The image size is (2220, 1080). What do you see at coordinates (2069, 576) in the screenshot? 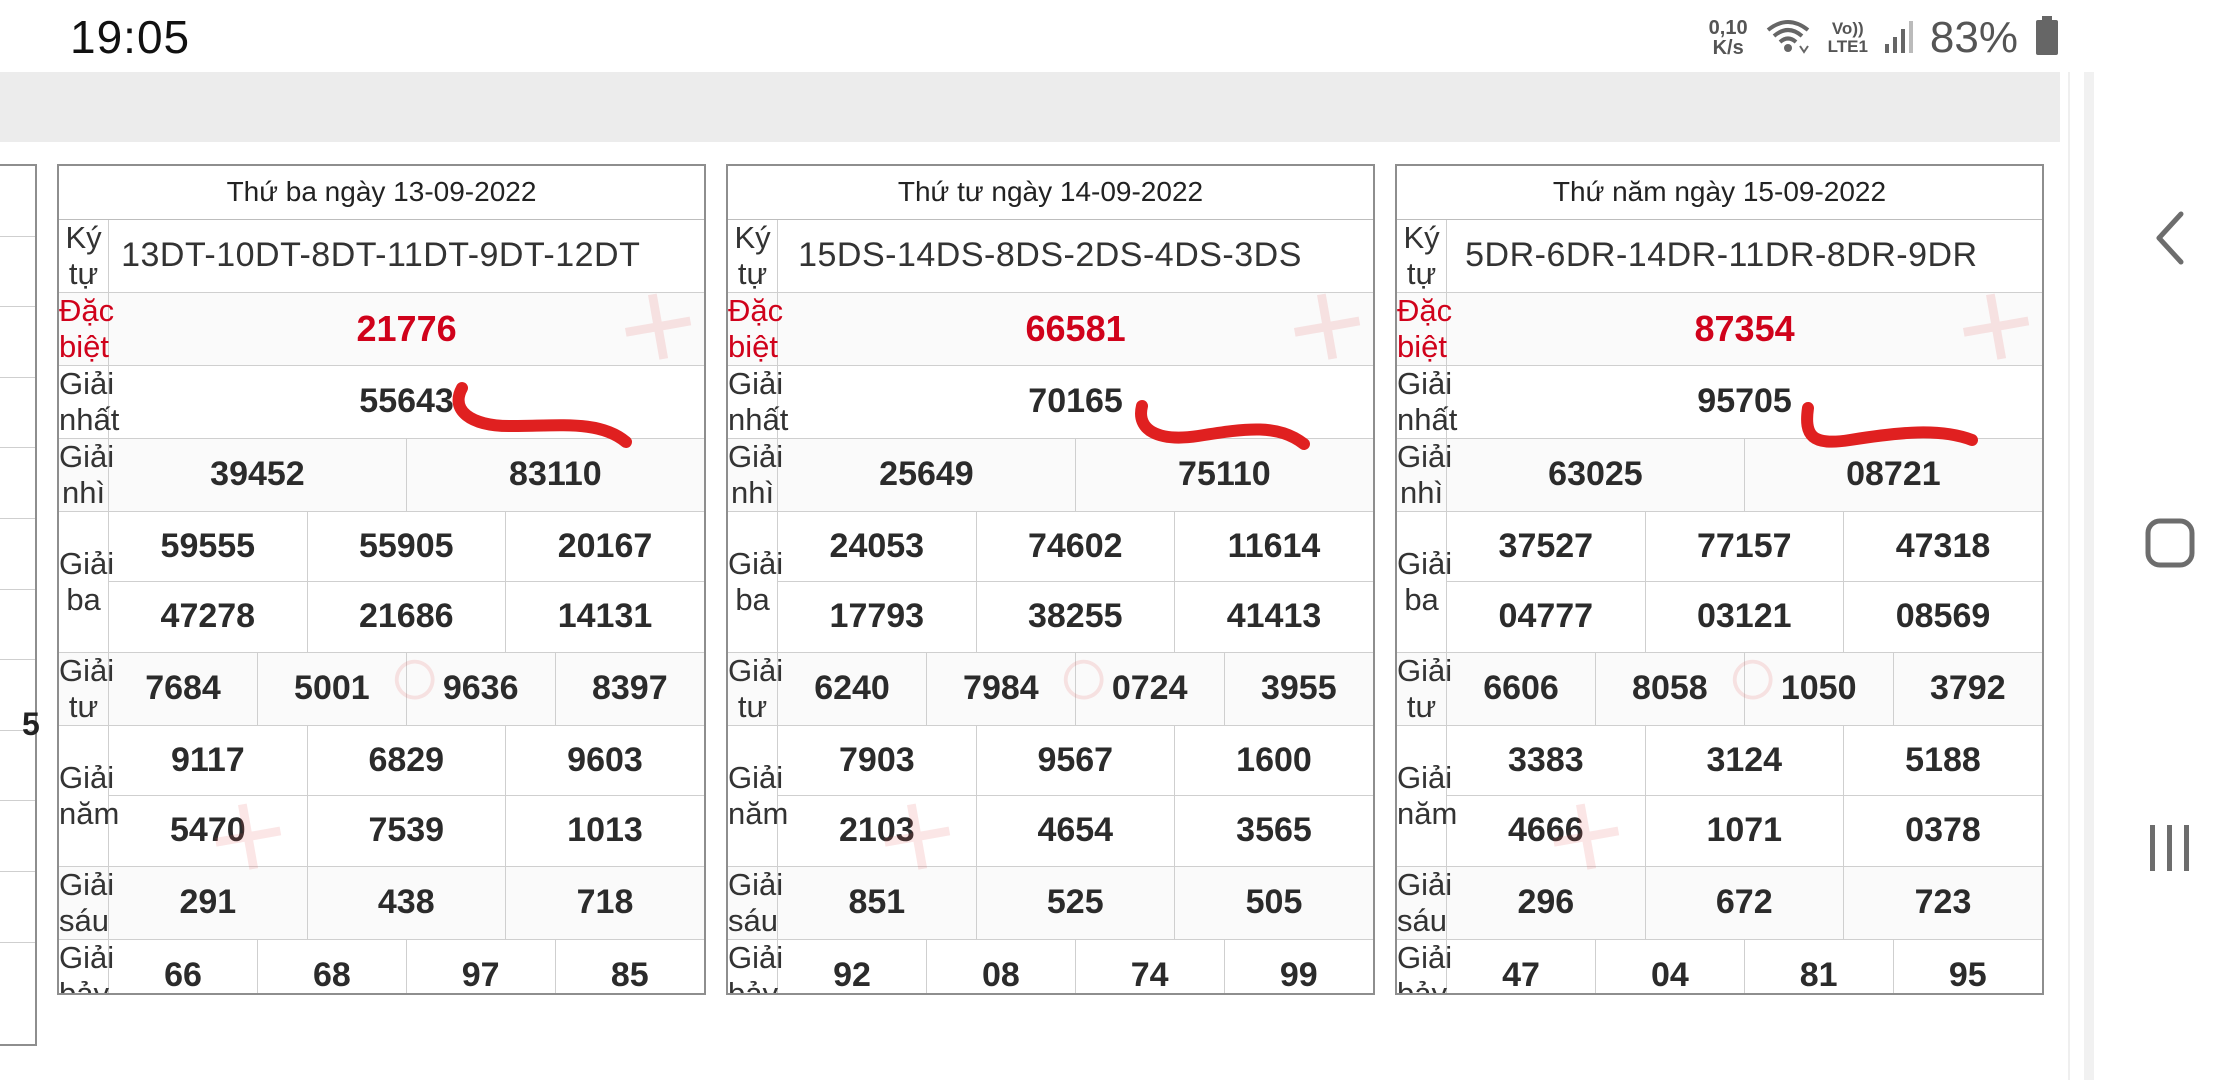
I see `scrollbar-track` at bounding box center [2069, 576].